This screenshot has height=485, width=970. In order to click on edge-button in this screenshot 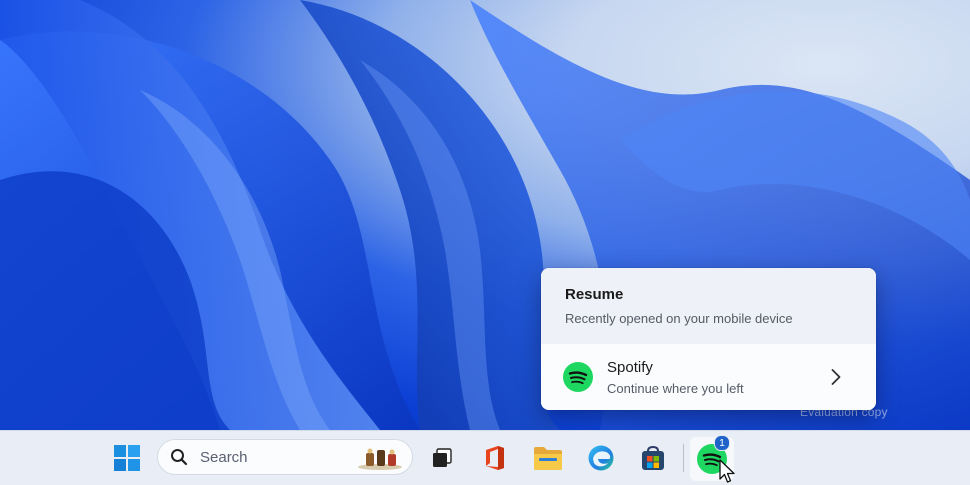, I will do `click(601, 458)`.